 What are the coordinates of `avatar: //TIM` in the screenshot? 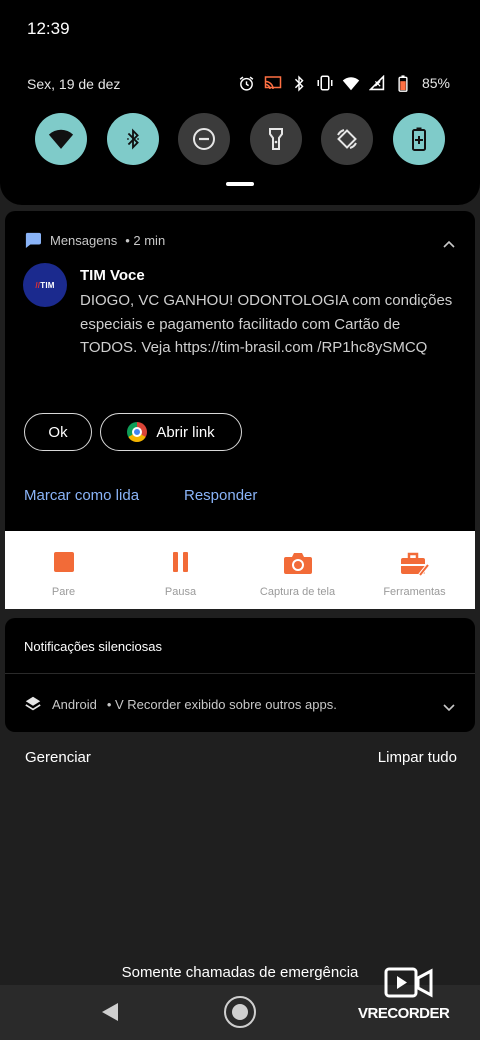 It's located at (45, 285).